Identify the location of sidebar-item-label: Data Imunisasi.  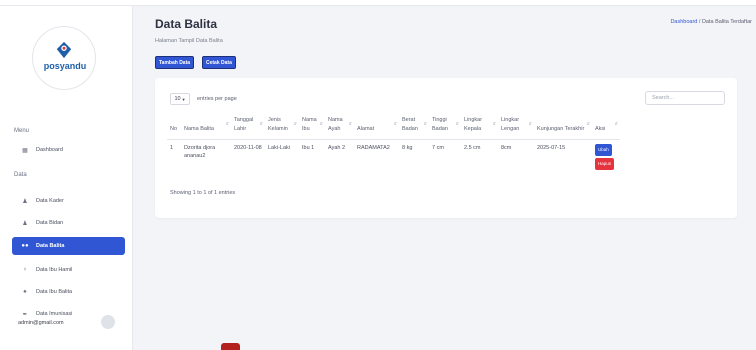
(54, 314).